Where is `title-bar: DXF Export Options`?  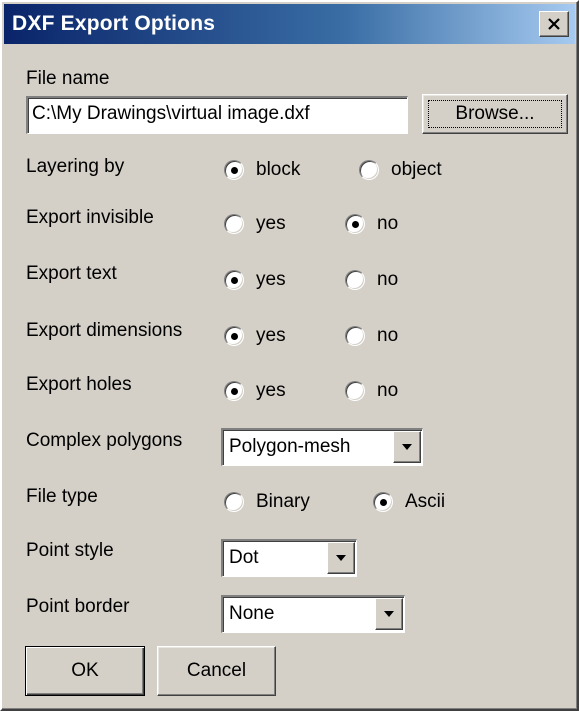
title-bar: DXF Export Options is located at coordinates (289, 24).